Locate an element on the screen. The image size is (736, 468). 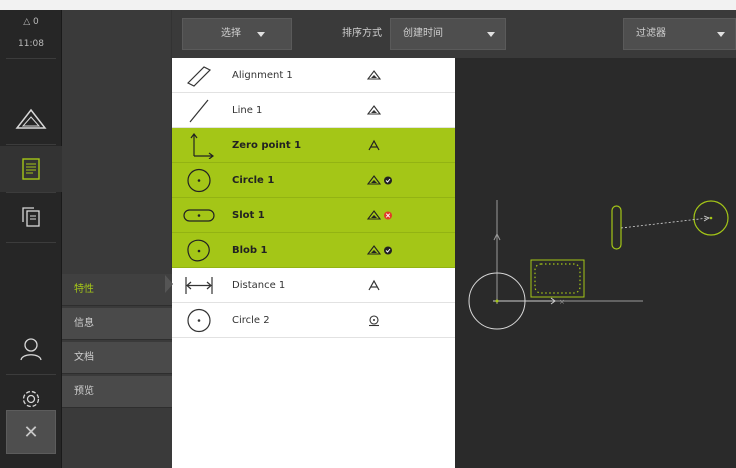
feature-row-alignment-1: Alignment 1 is located at coordinates (313, 75).